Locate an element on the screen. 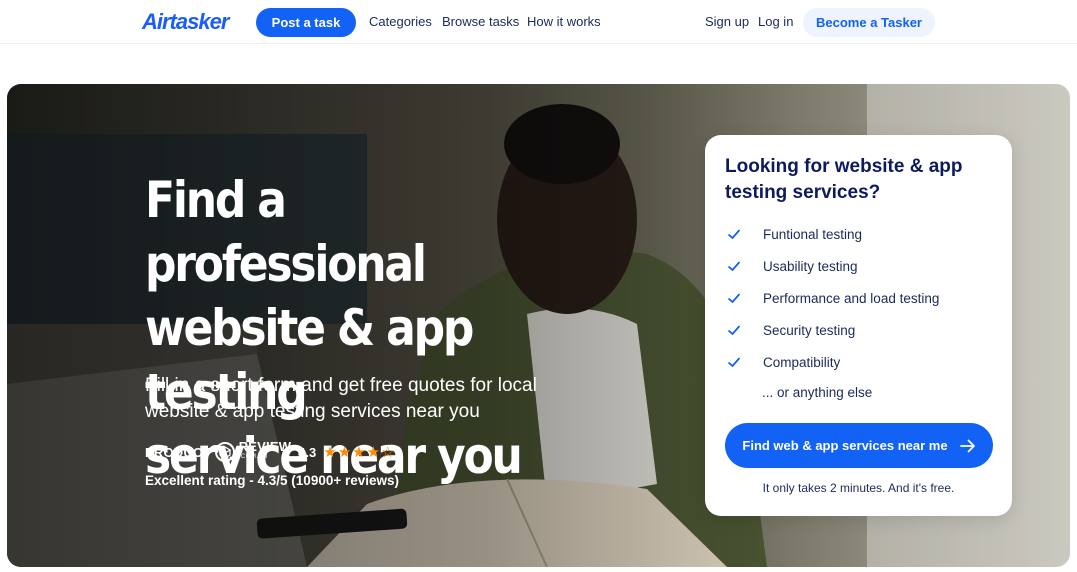 The width and height of the screenshot is (1077, 572). list-item-label: Security testing is located at coordinates (809, 330).